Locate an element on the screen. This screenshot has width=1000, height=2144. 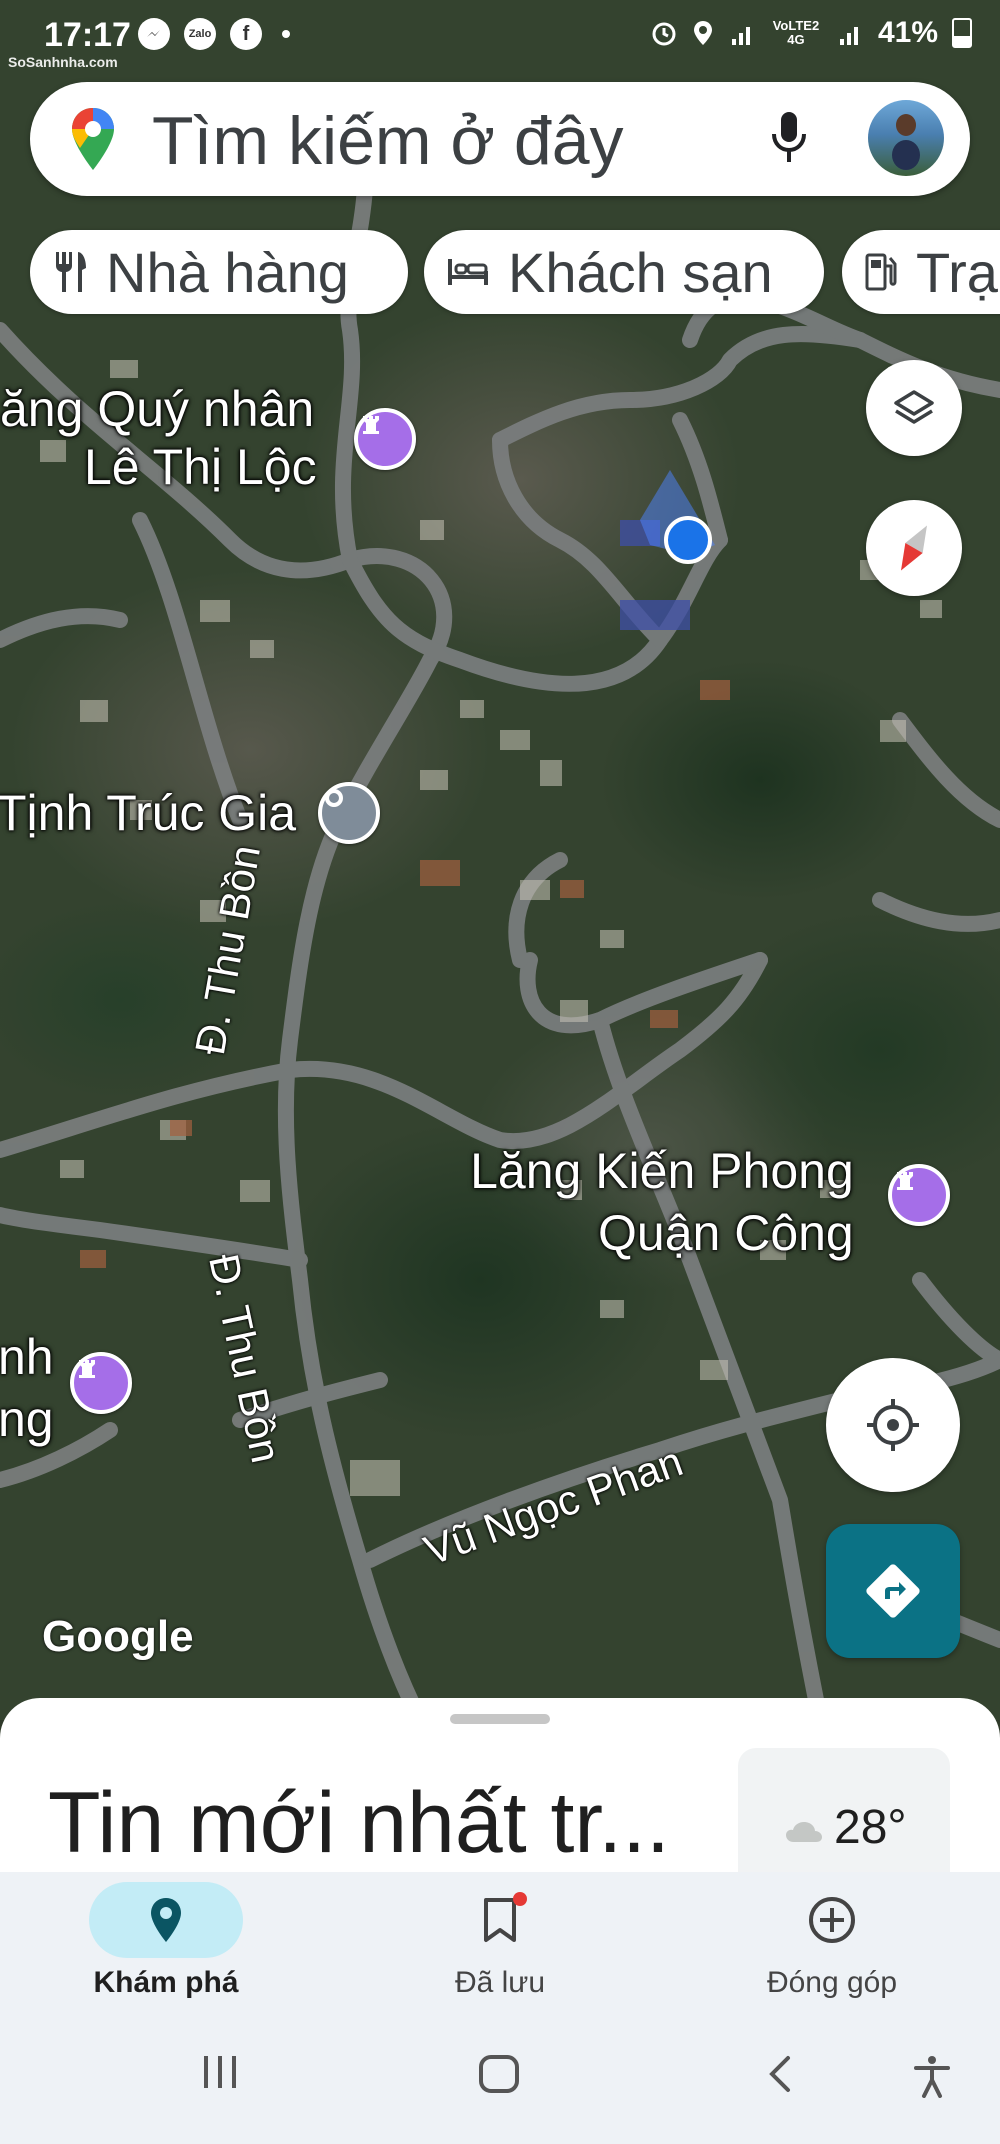
nav-contribute-pill is located at coordinates (832, 1920).